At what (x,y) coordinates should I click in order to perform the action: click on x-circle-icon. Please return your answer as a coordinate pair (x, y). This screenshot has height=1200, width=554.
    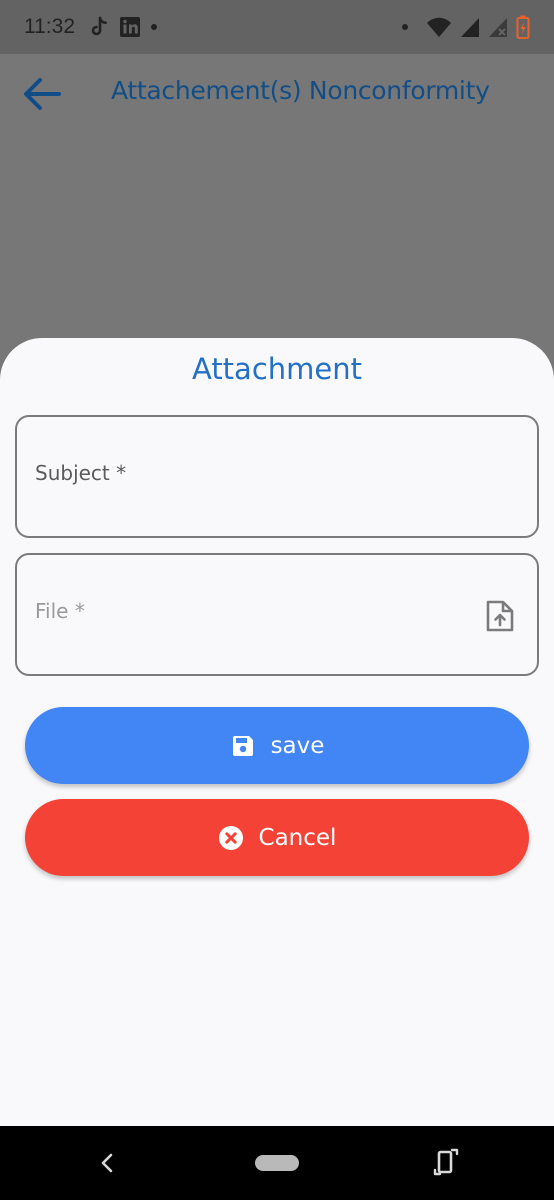
    Looking at the image, I should click on (231, 838).